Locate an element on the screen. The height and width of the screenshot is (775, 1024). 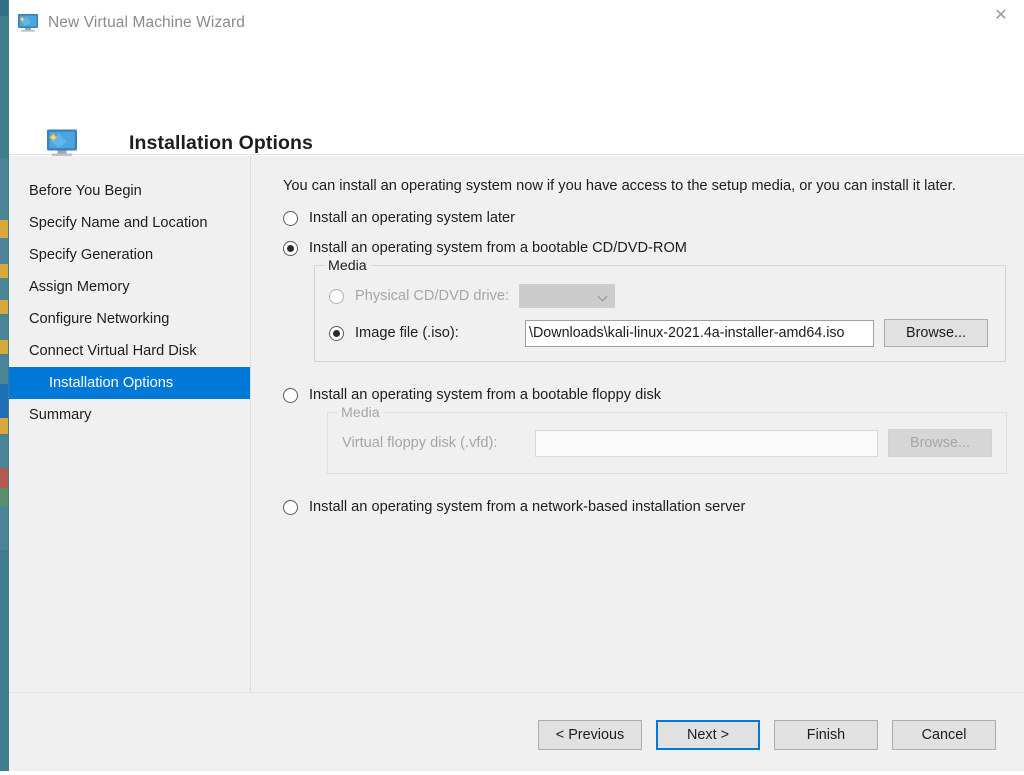
sidebar-item-summary: Summary is located at coordinates (129, 415).